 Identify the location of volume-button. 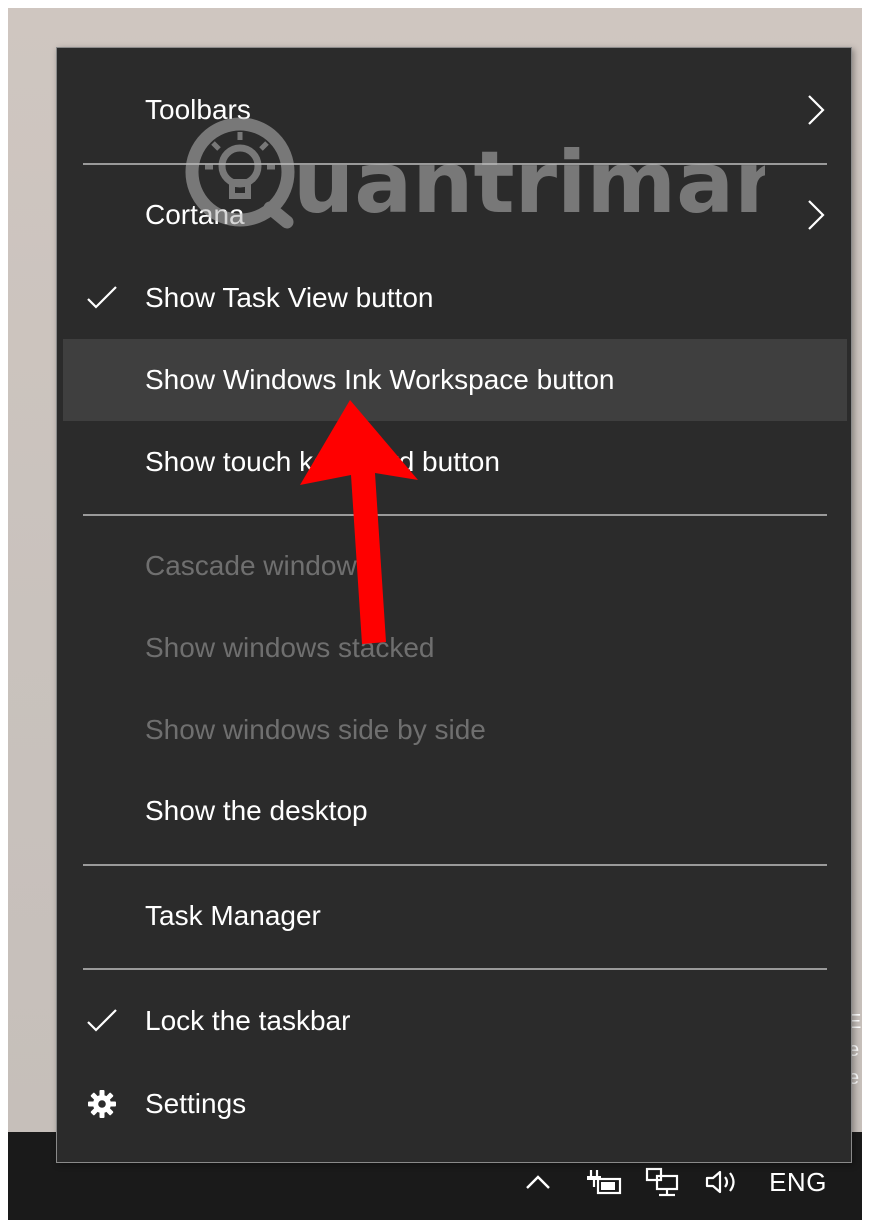
(723, 1182).